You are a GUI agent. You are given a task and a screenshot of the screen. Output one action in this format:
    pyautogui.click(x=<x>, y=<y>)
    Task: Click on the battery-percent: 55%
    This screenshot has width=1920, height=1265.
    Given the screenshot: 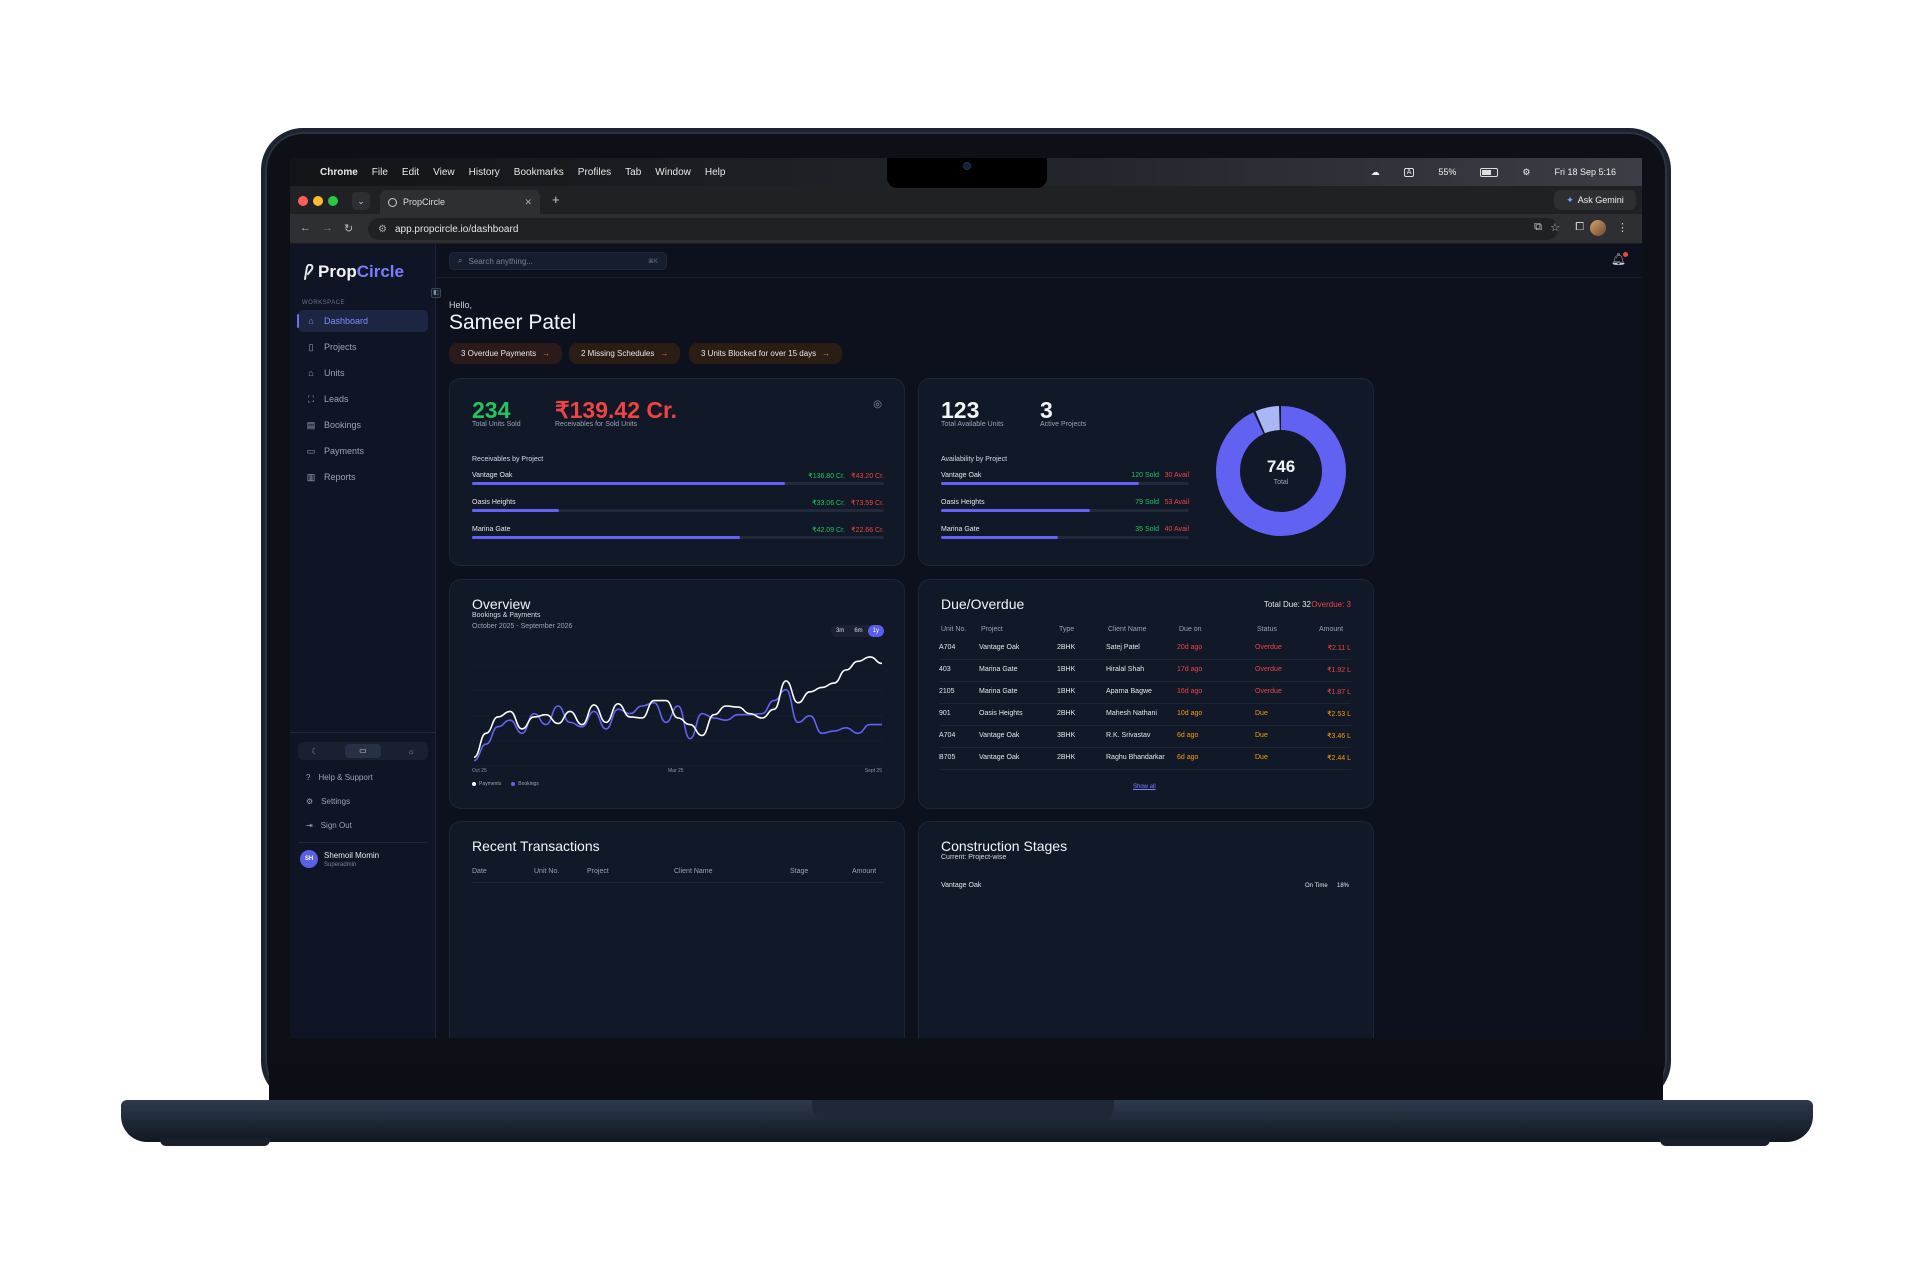 What is the action you would take?
    pyautogui.click(x=1447, y=172)
    